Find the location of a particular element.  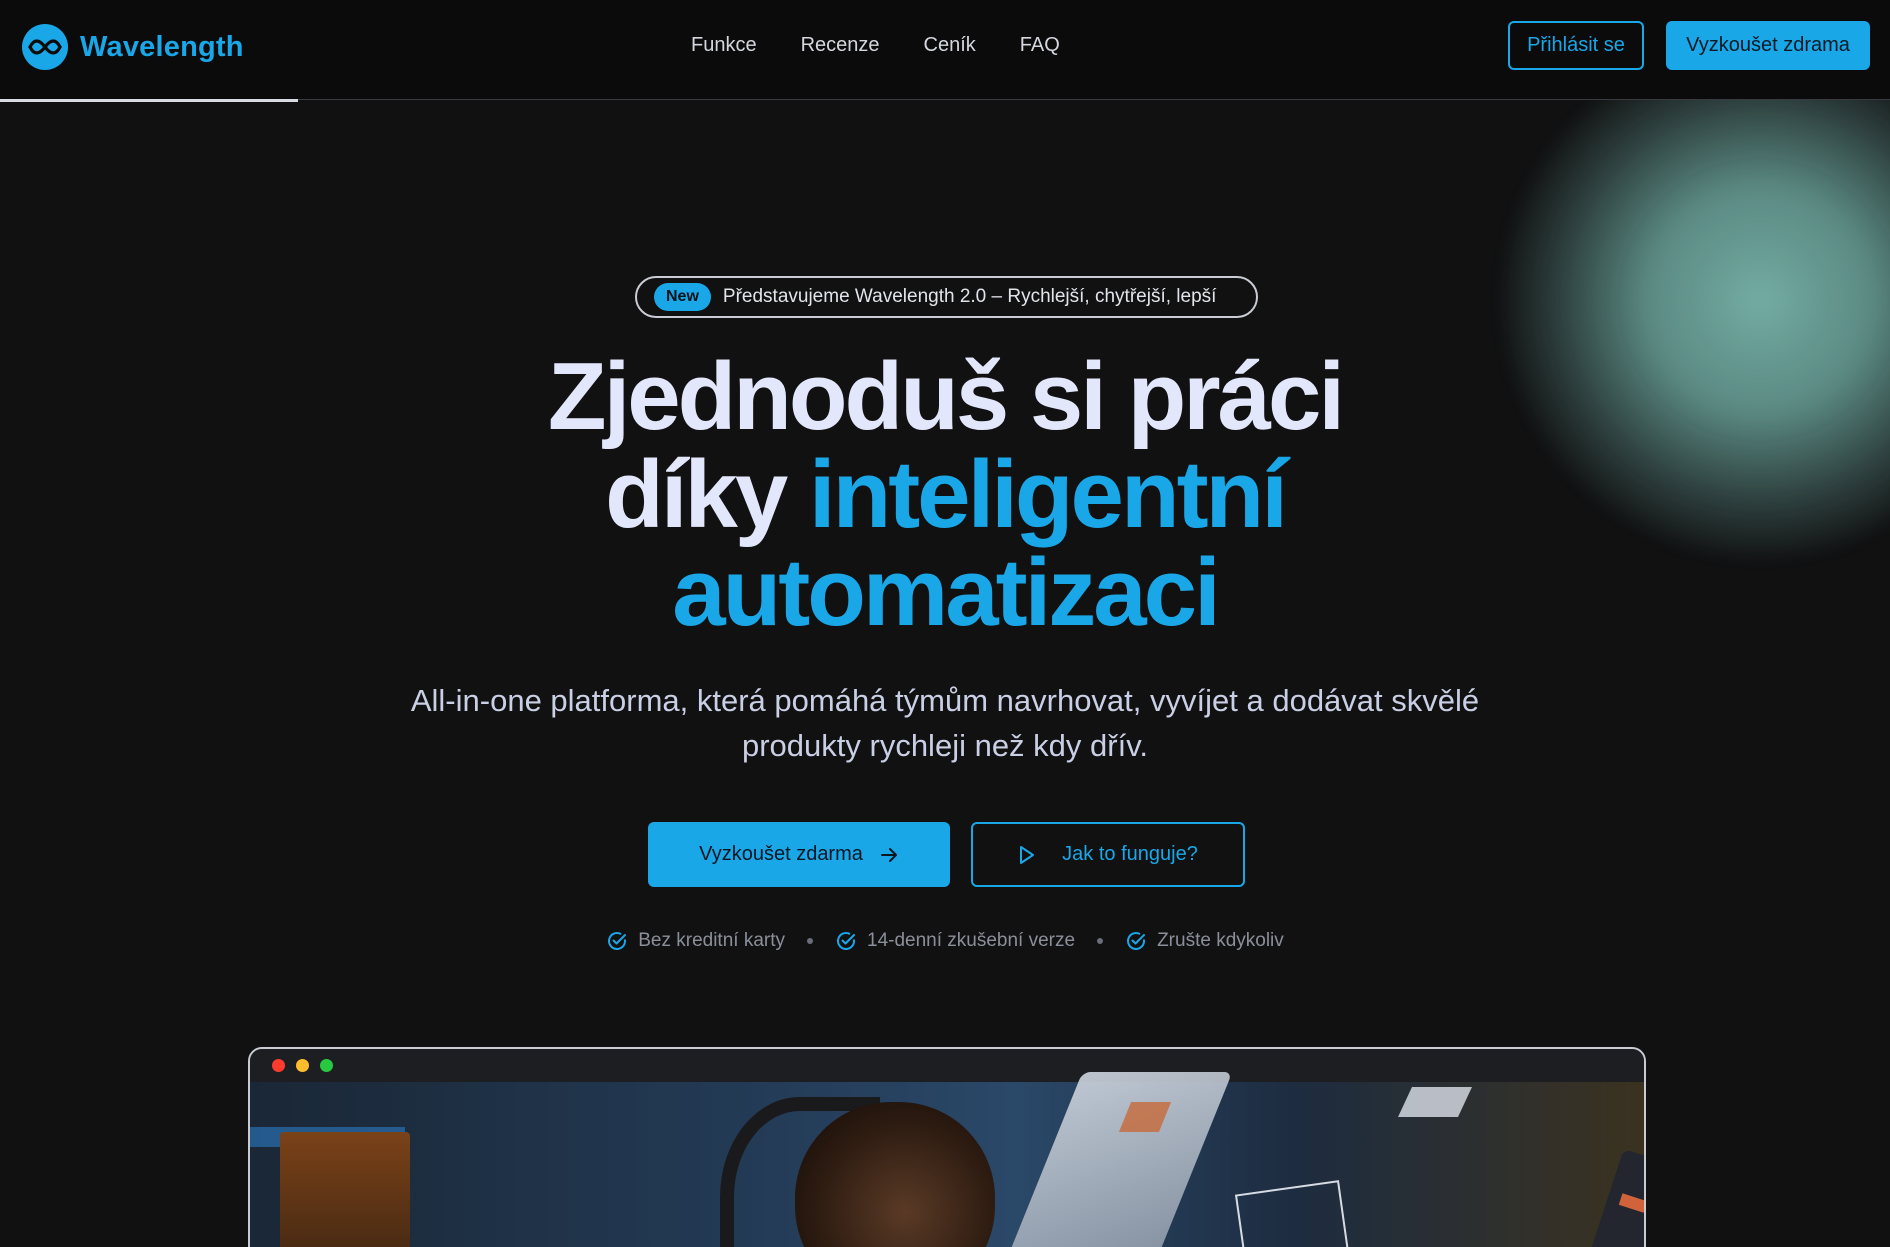

feature-label: Zrušte kdykoliv is located at coordinates (1220, 940).